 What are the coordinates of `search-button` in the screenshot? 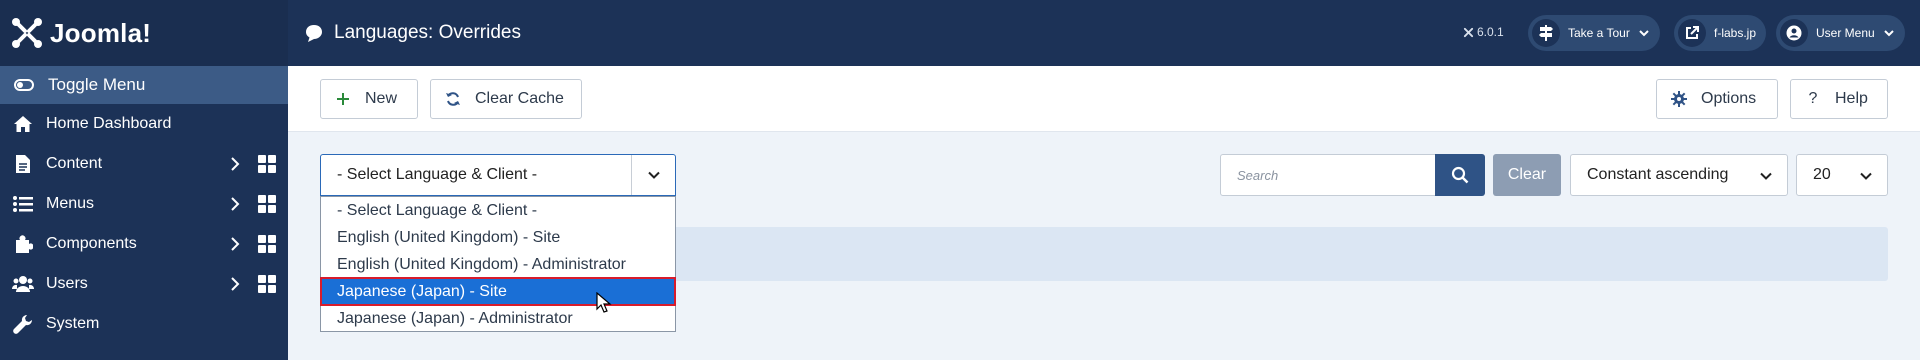 It's located at (1460, 175).